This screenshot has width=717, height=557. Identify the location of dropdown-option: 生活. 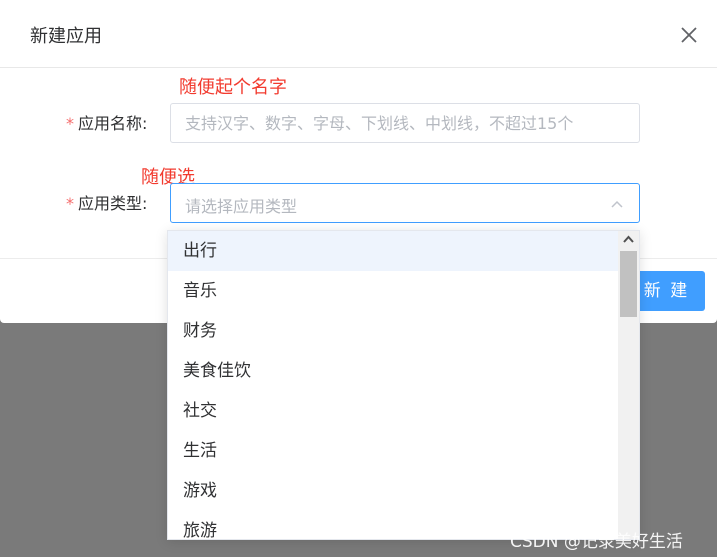
(393, 451).